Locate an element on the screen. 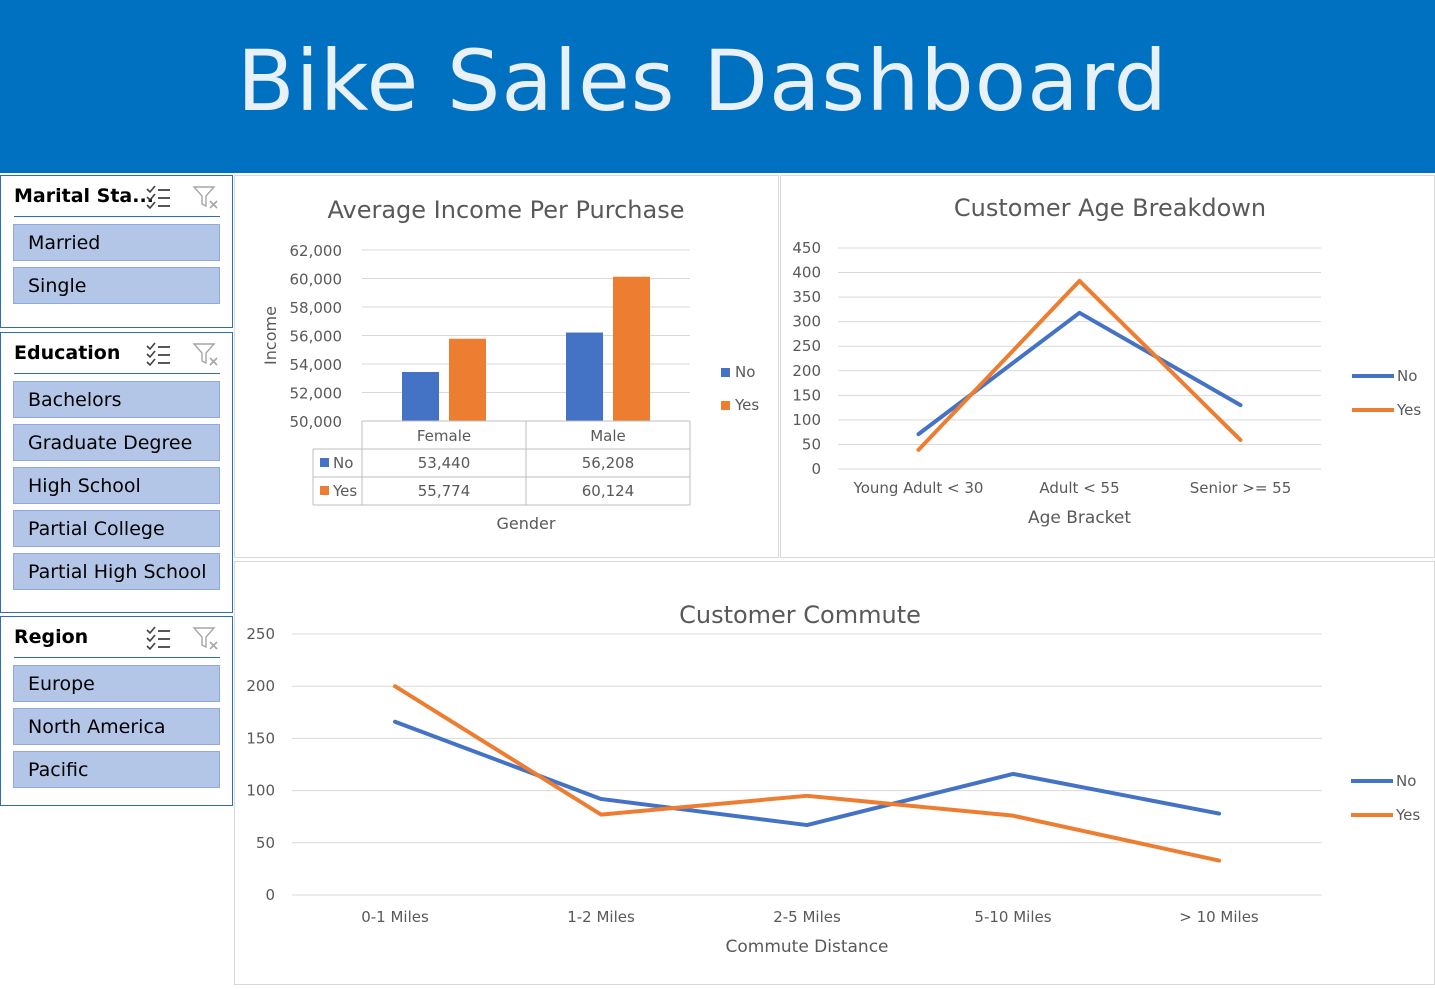  slicer-item-partial-high-school: Partial High School is located at coordinates (116, 571).